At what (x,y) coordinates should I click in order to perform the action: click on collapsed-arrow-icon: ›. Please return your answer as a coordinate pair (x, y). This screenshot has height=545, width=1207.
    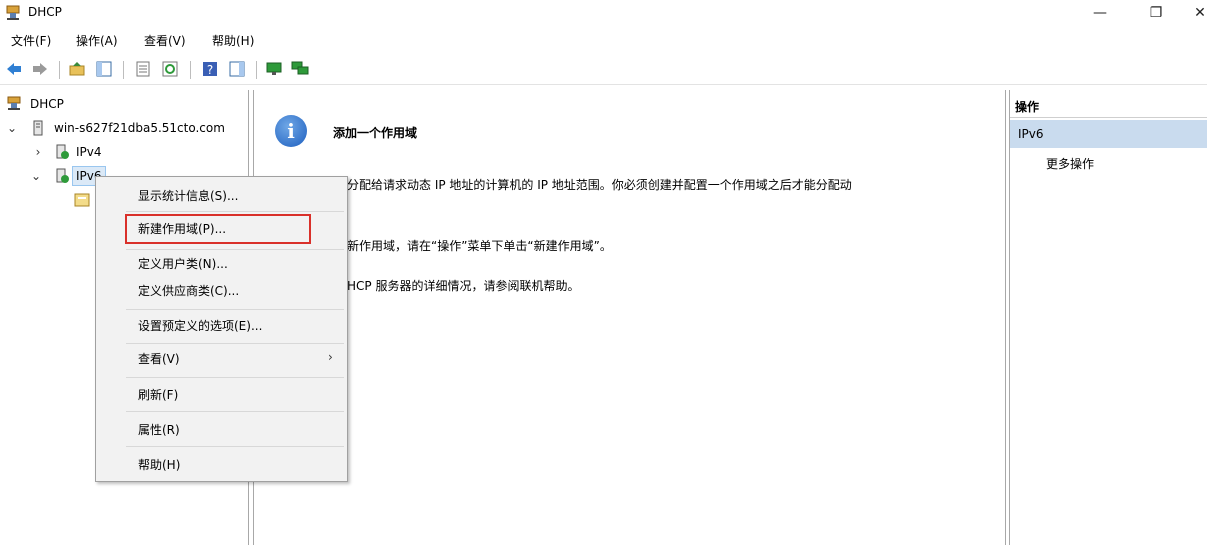
    Looking at the image, I should click on (38, 152).